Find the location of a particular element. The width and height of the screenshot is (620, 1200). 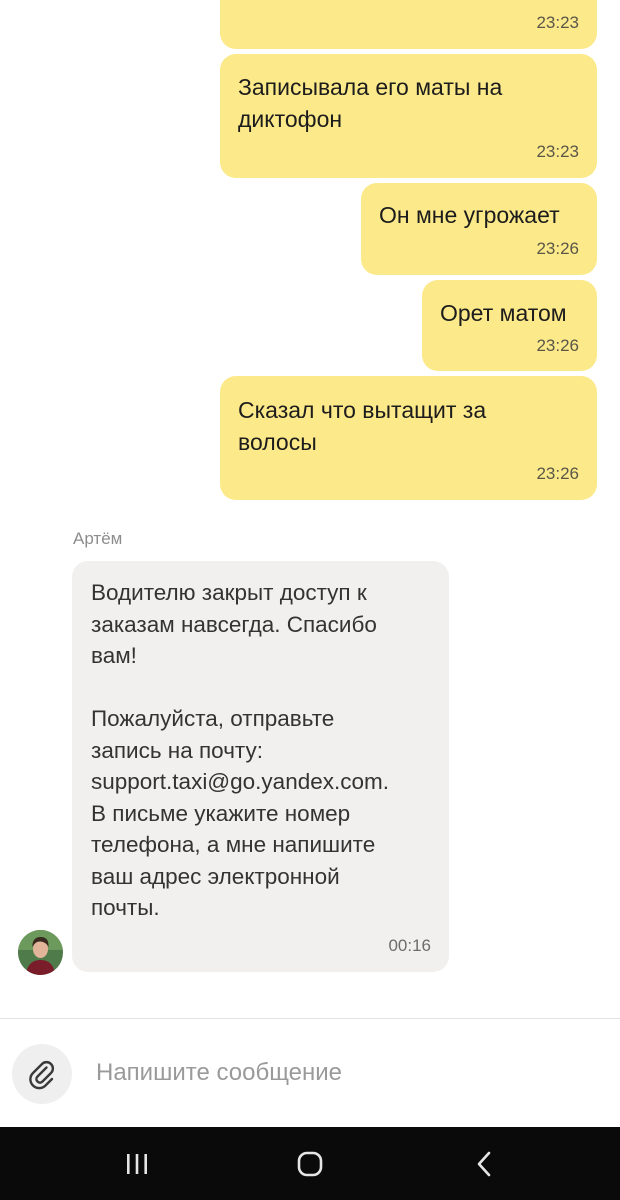

back-icon is located at coordinates (484, 1164).